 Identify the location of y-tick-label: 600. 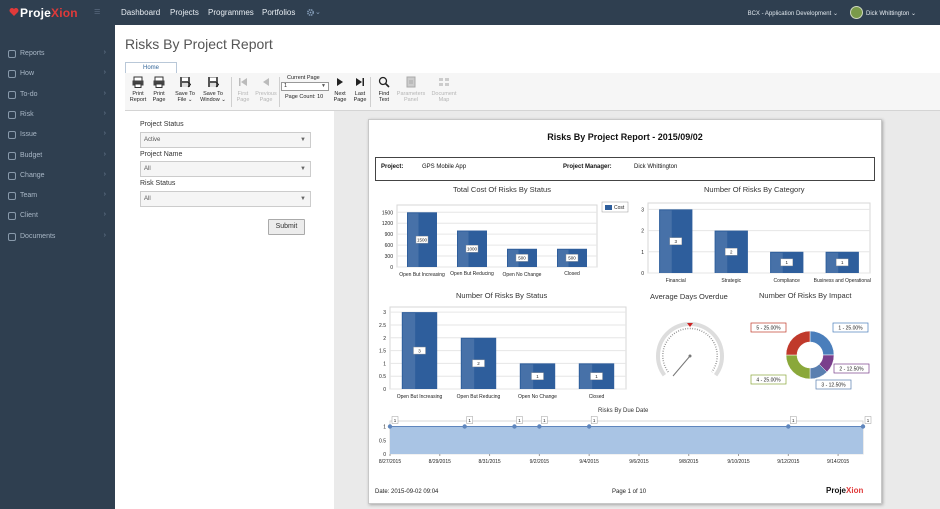
(389, 246).